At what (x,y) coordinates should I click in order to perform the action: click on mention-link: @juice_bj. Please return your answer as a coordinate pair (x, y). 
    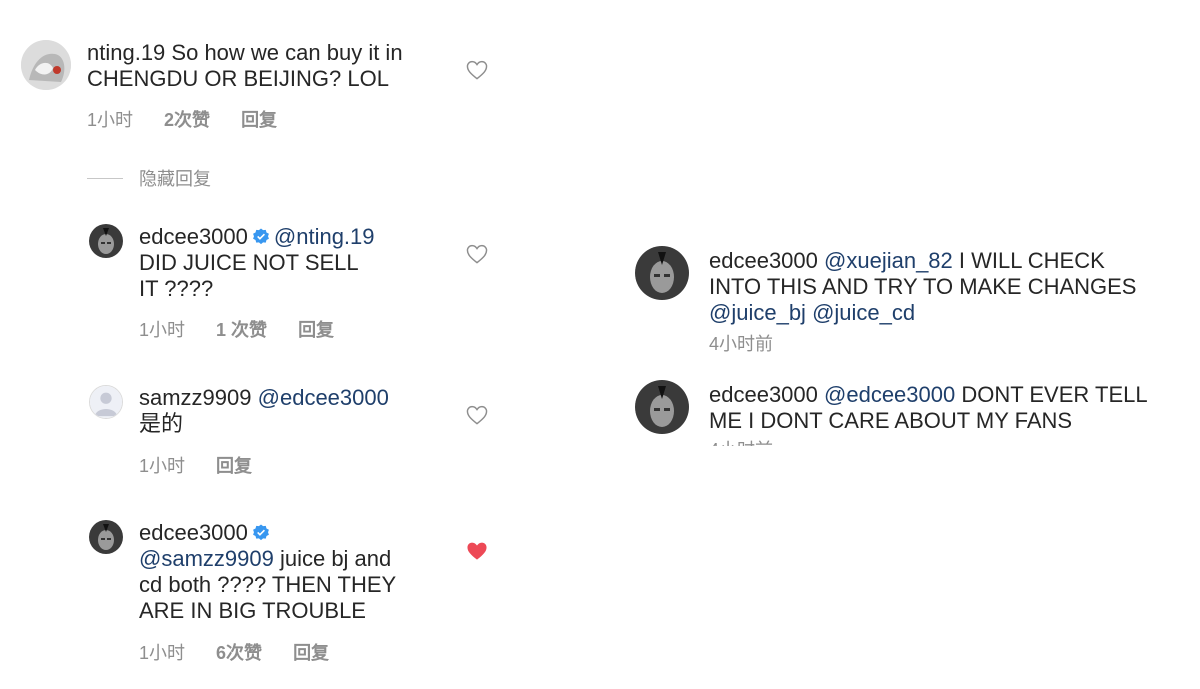
    Looking at the image, I should click on (757, 312).